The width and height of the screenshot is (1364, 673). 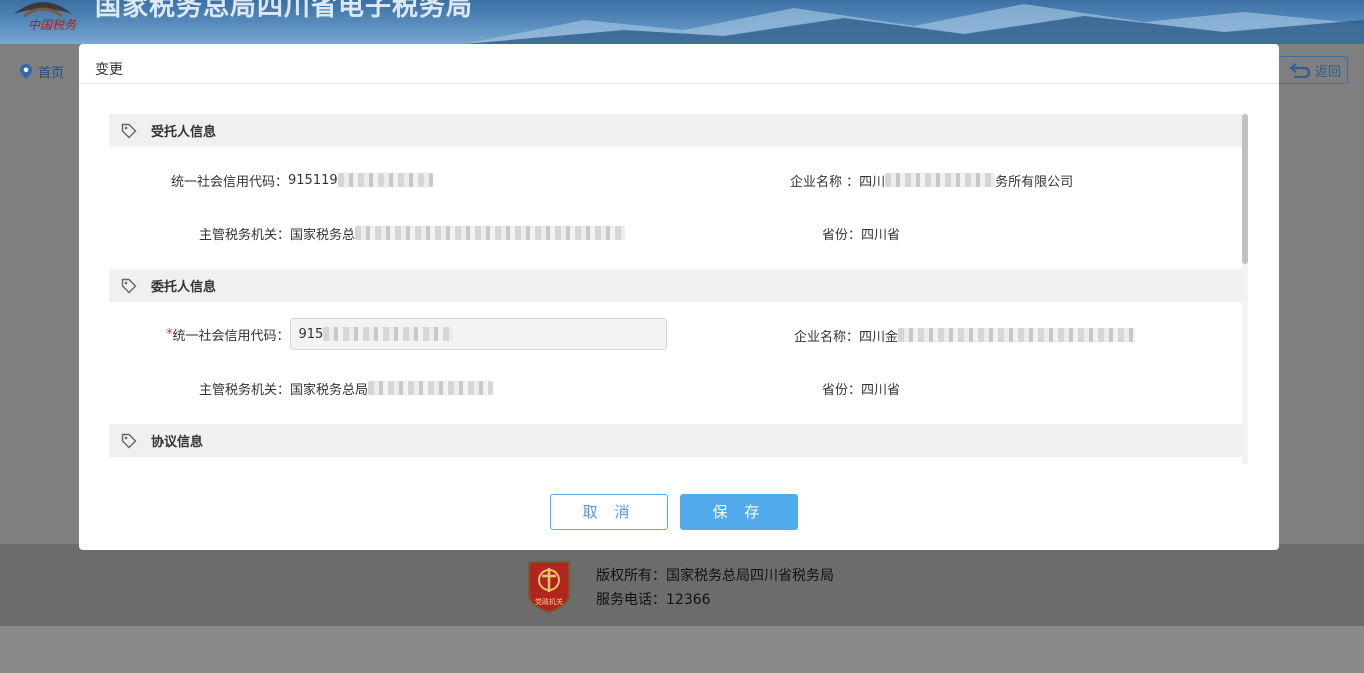 What do you see at coordinates (184, 132) in the screenshot?
I see `section-title-trustee: 受托人信息` at bounding box center [184, 132].